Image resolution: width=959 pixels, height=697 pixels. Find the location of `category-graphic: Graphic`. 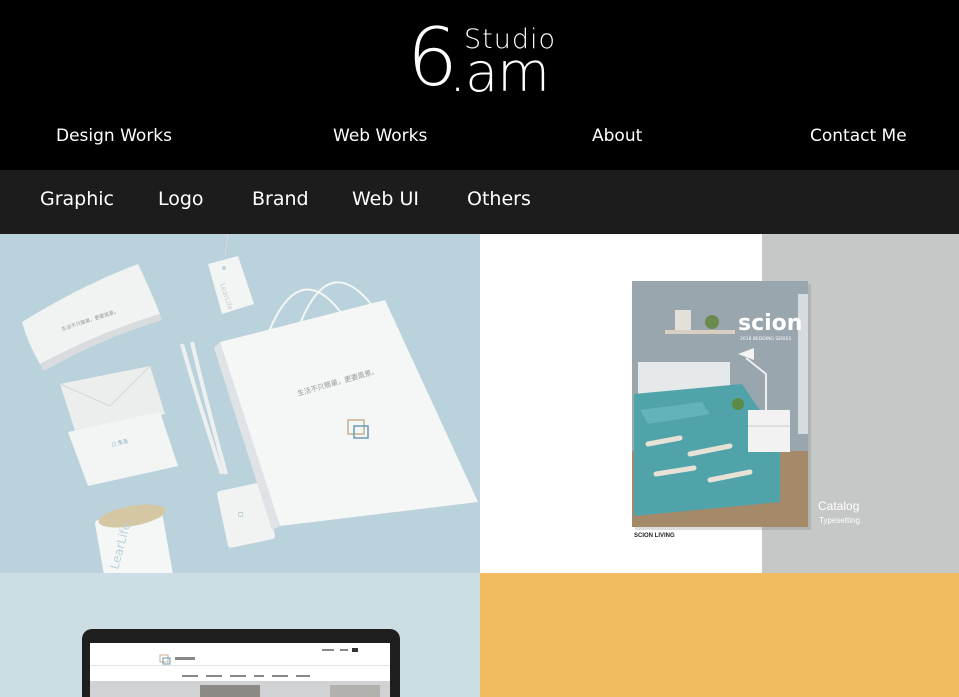

category-graphic: Graphic is located at coordinates (77, 199).